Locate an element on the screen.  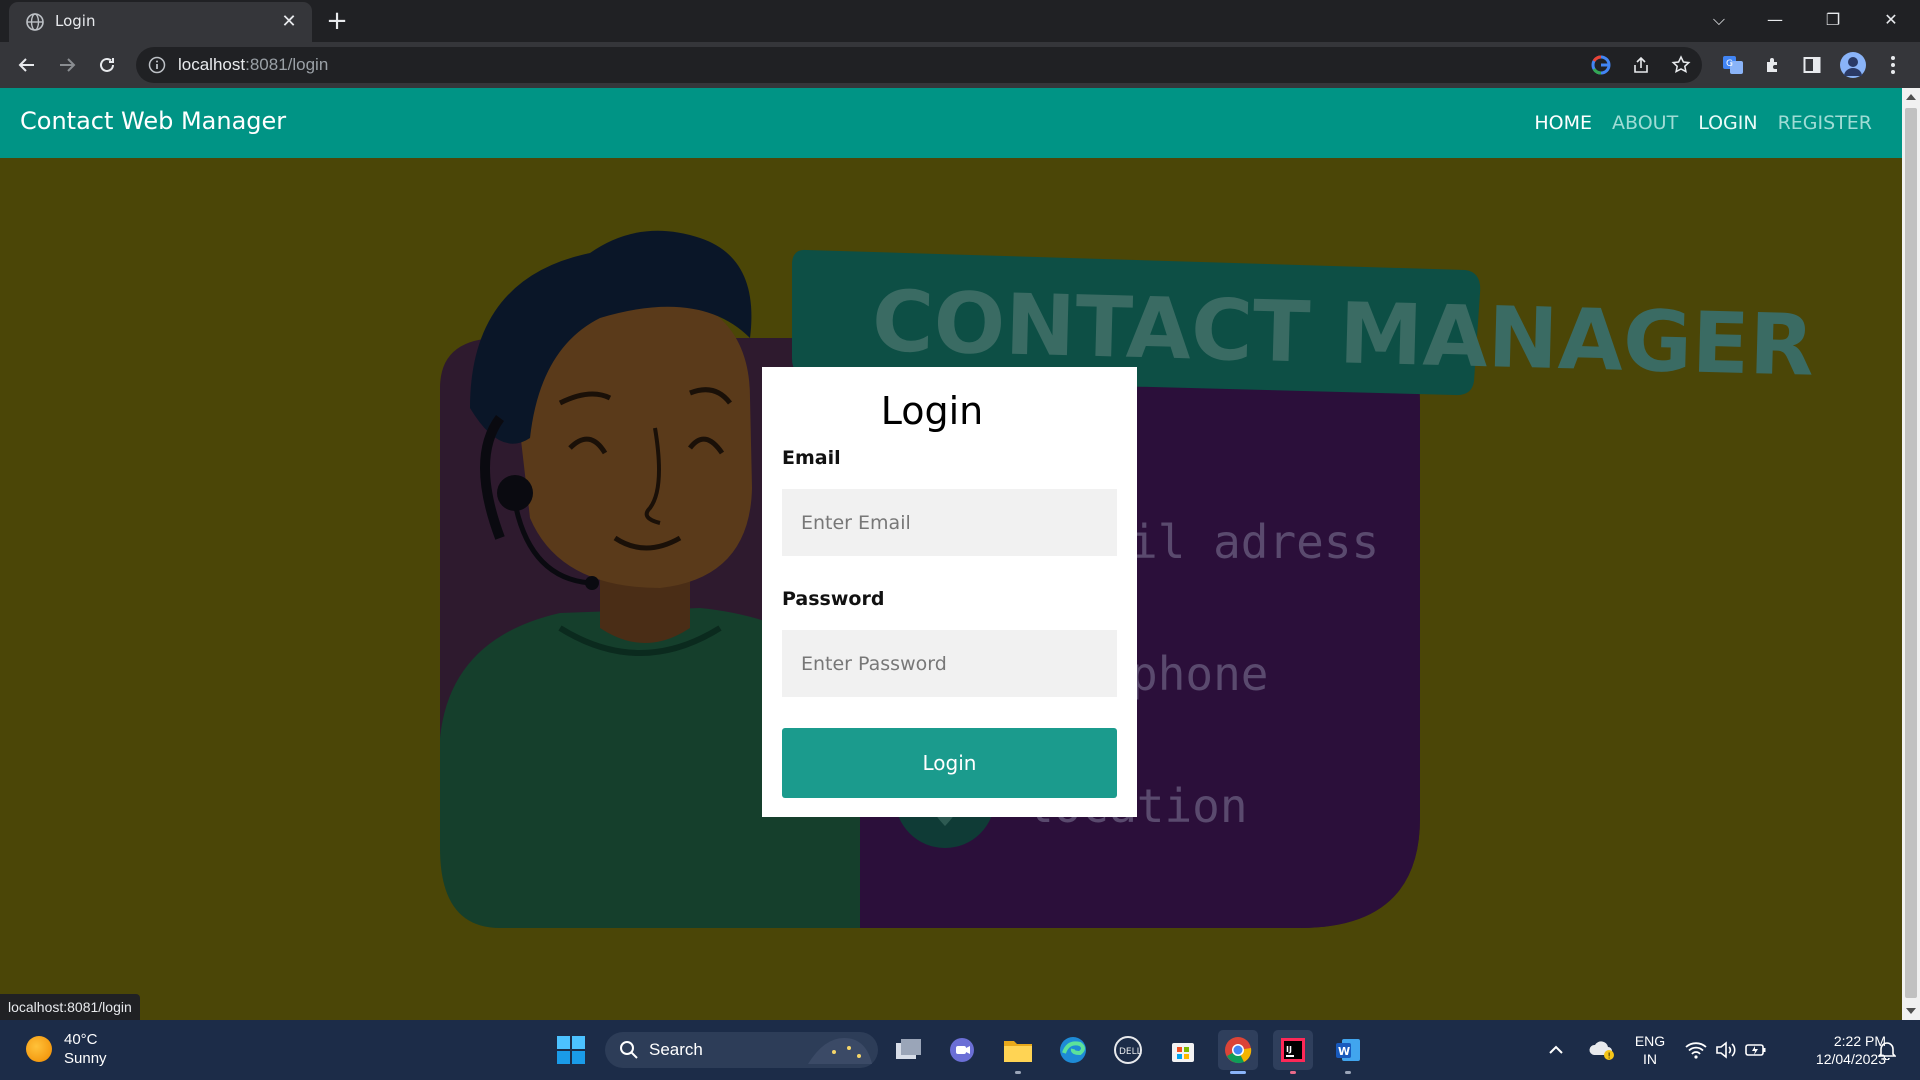
side-panel-icon is located at coordinates (1812, 65).